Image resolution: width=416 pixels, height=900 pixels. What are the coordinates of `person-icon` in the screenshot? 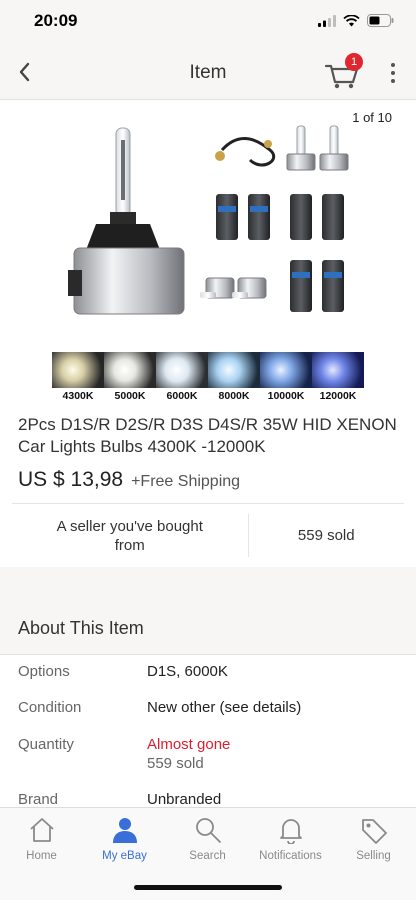 It's located at (124, 830).